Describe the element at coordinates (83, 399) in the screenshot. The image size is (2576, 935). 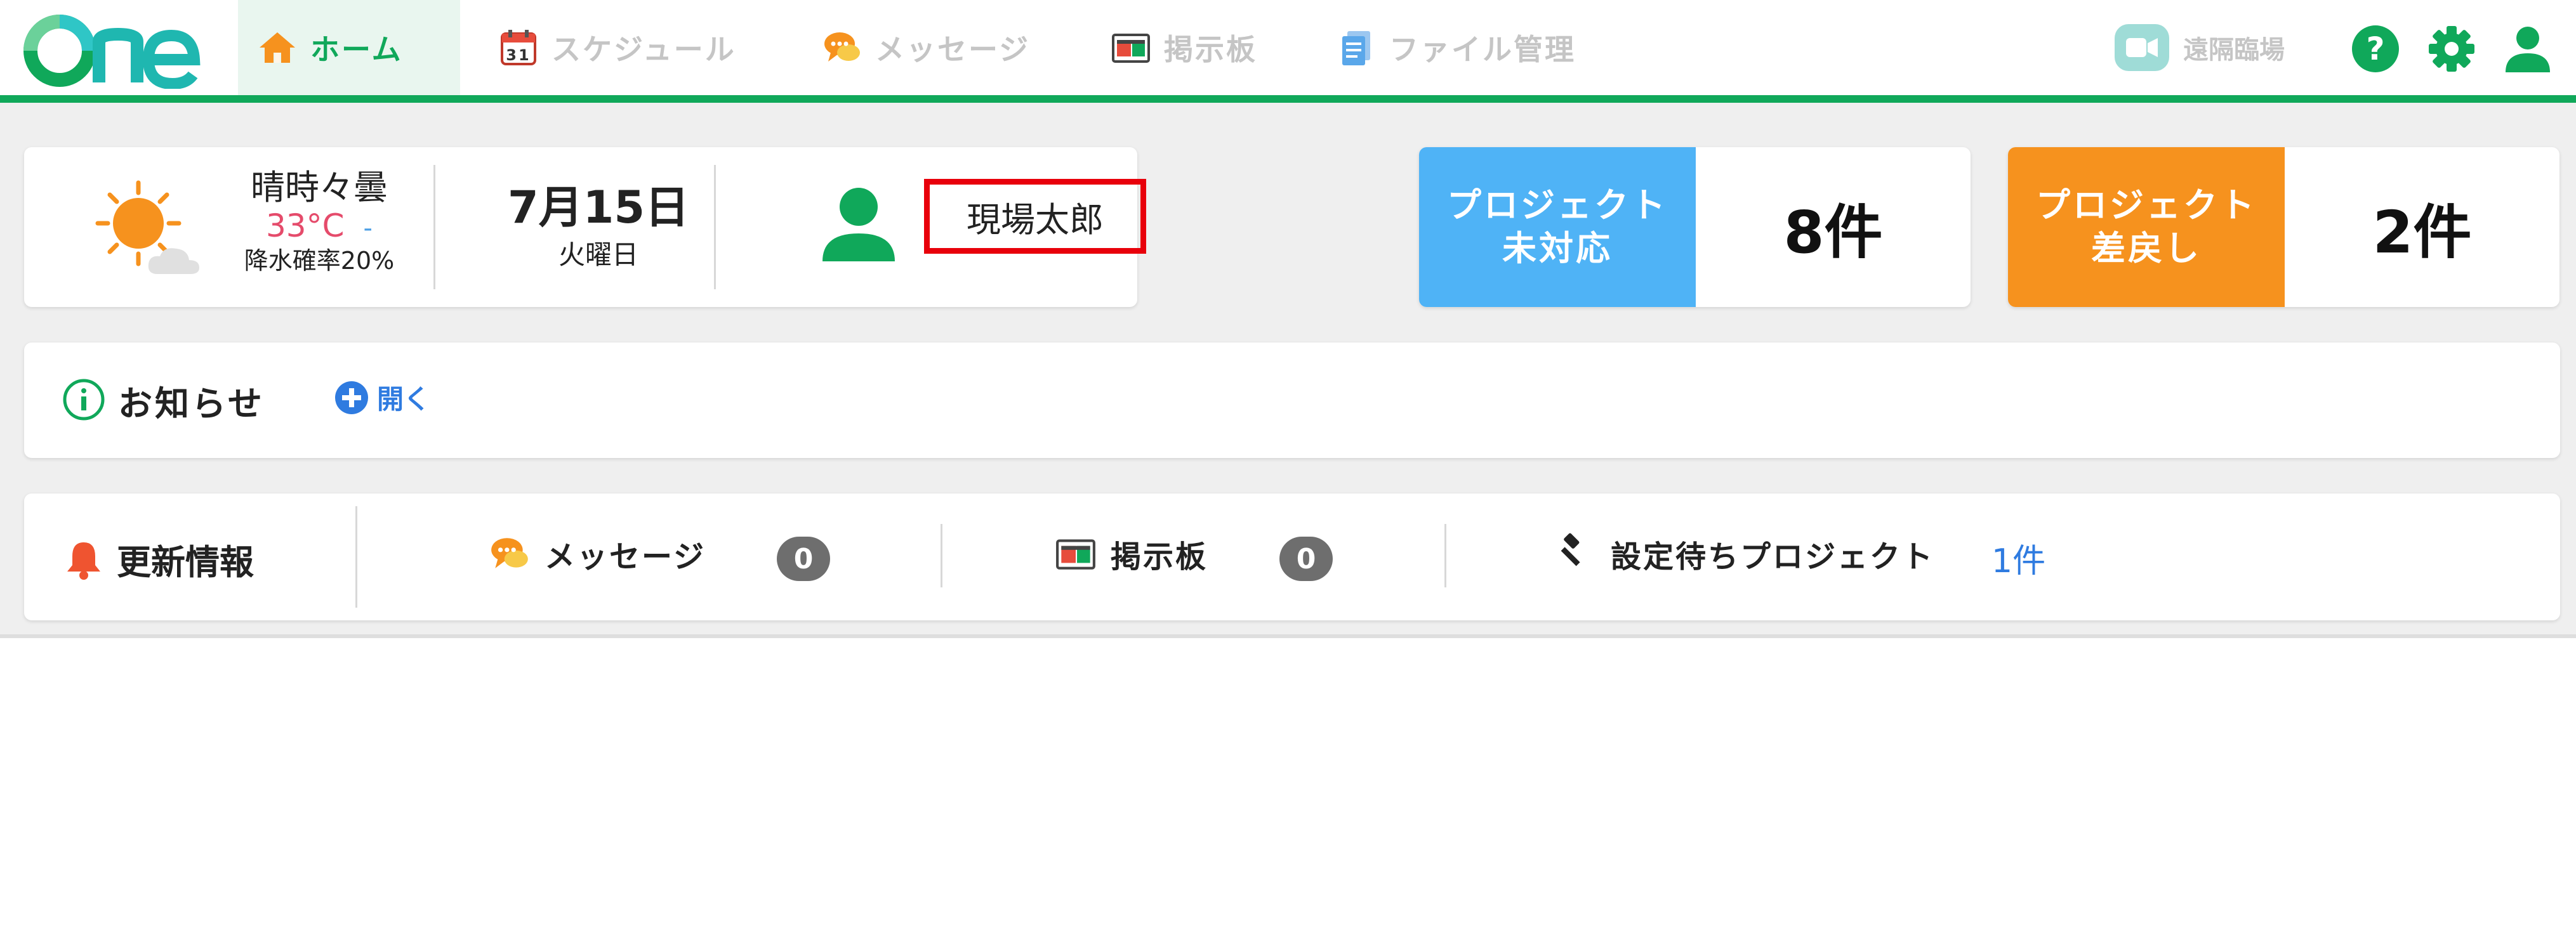
I see `info-icon` at that location.